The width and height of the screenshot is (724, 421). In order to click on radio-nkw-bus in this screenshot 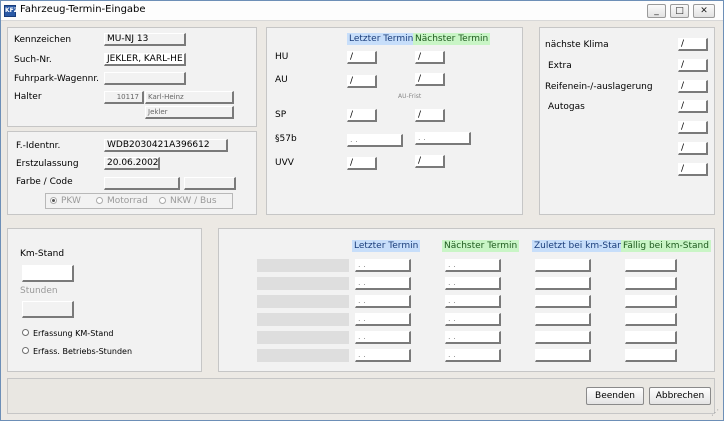, I will do `click(162, 200)`.